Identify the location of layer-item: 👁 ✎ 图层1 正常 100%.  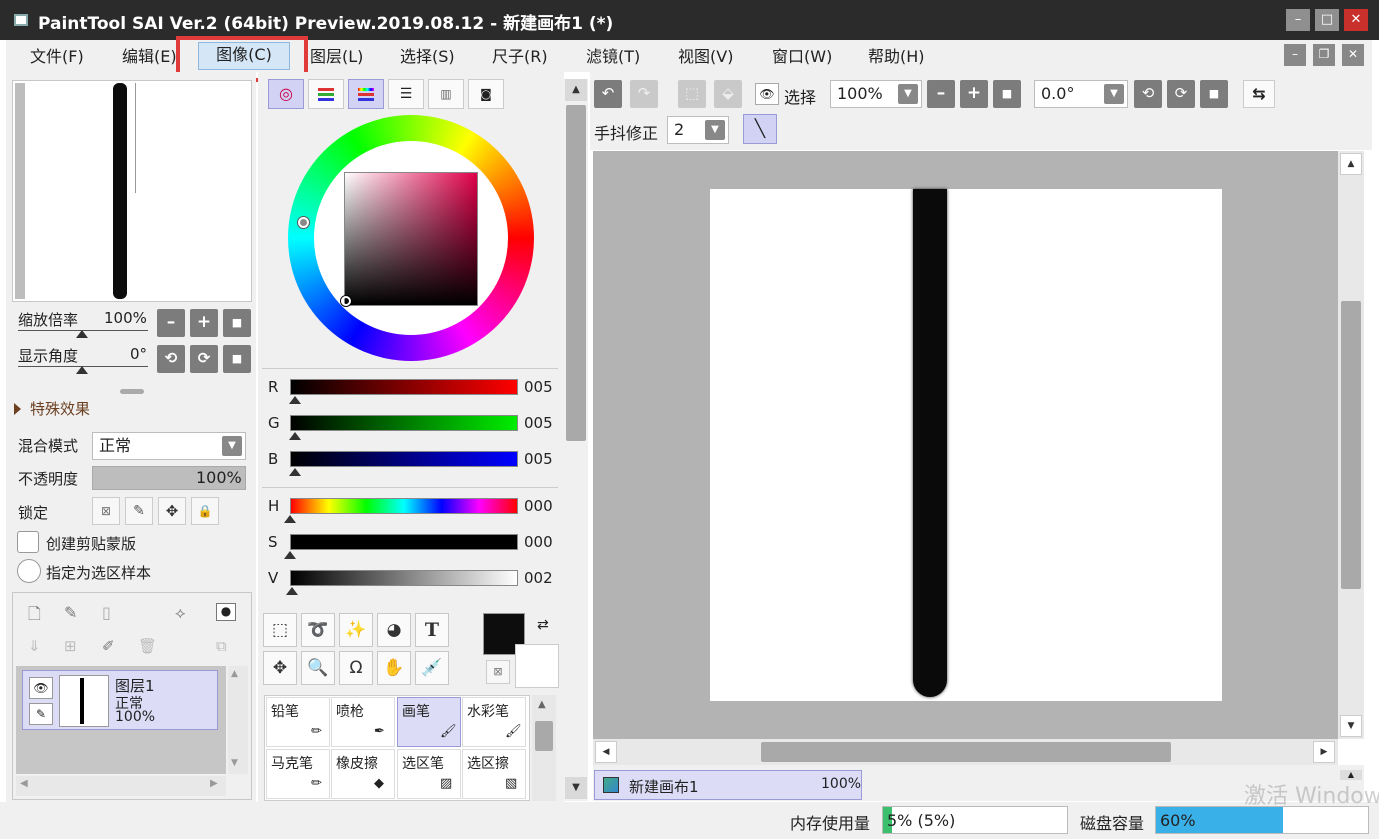
(120, 700).